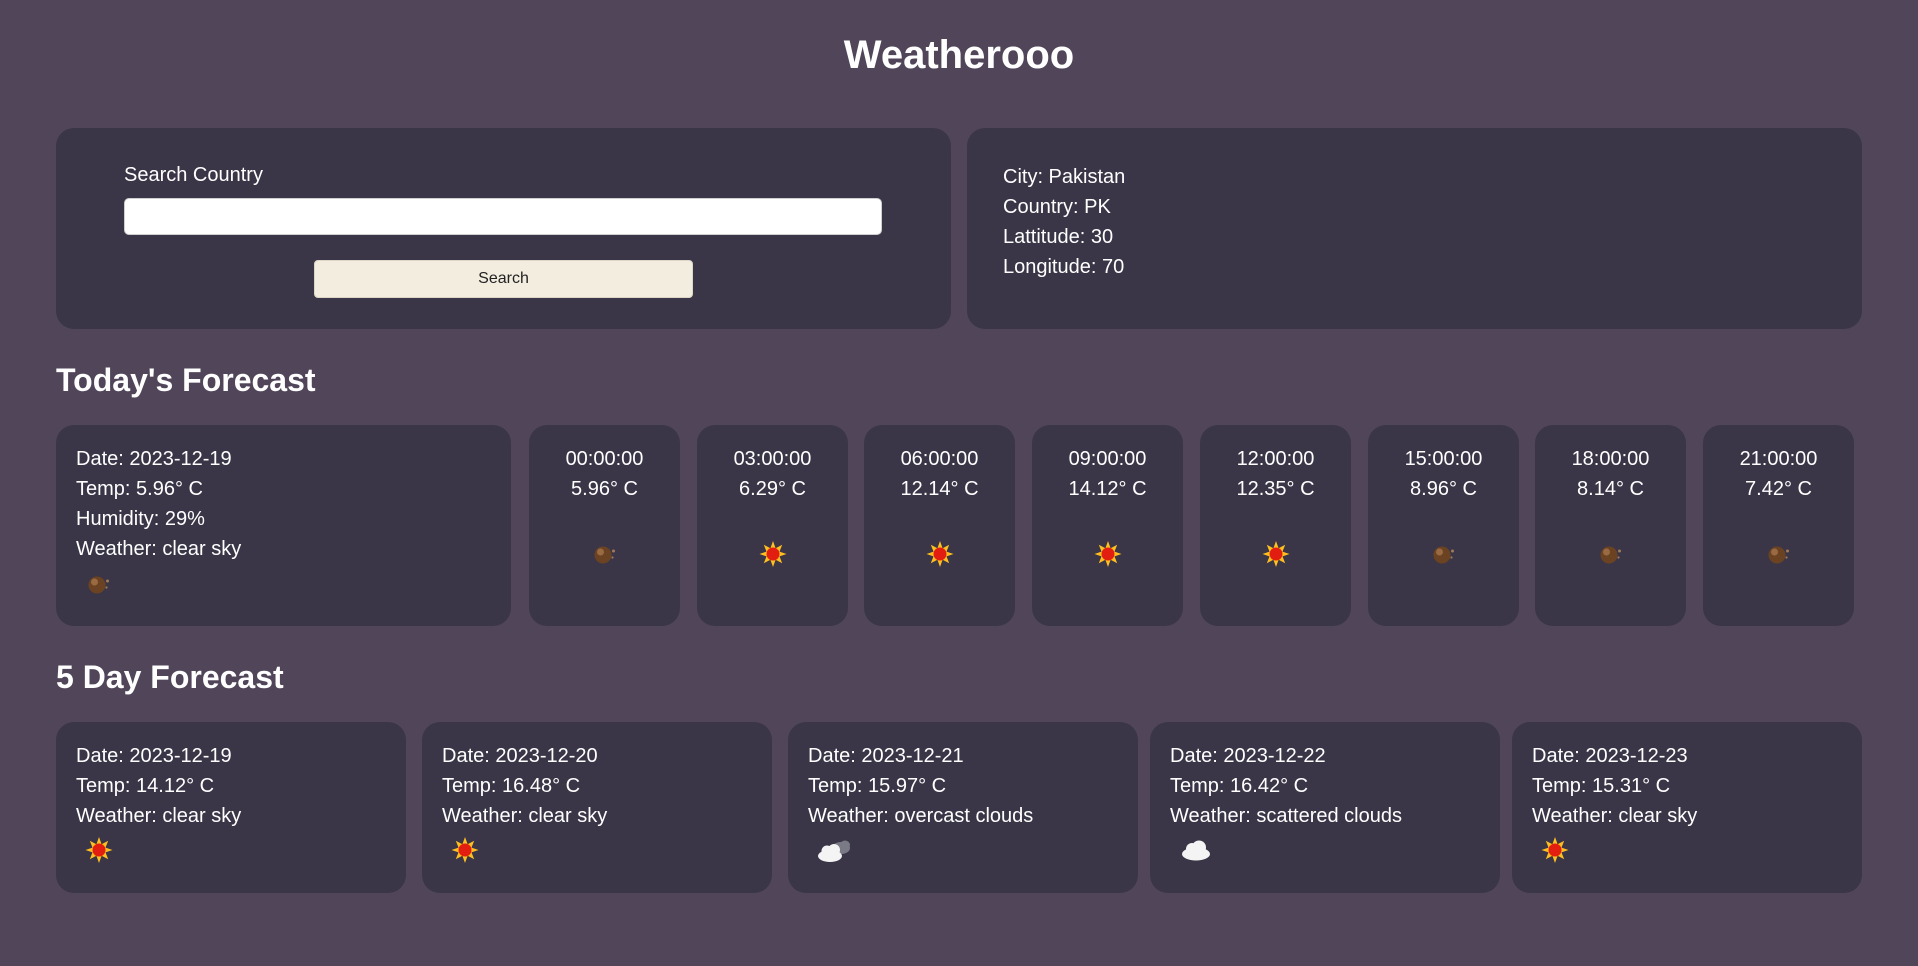 This screenshot has width=1918, height=966. I want to click on day-date: Date: 2023-12-22, so click(1248, 756).